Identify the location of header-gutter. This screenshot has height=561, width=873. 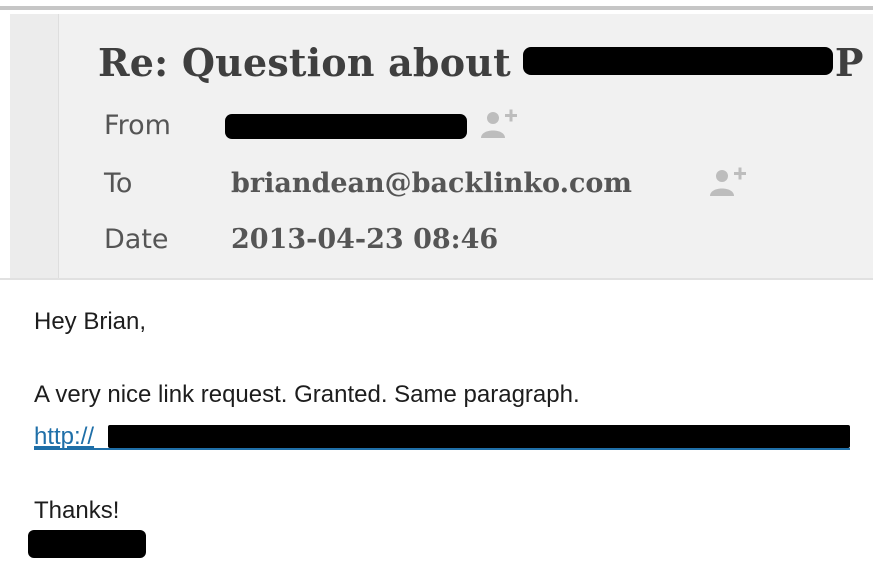
(5, 146).